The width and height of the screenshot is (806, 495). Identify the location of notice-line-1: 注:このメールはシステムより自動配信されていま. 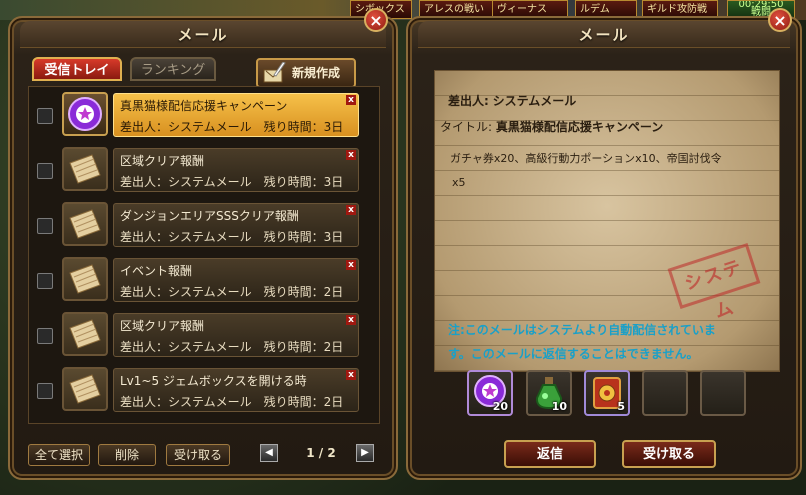
(582, 330).